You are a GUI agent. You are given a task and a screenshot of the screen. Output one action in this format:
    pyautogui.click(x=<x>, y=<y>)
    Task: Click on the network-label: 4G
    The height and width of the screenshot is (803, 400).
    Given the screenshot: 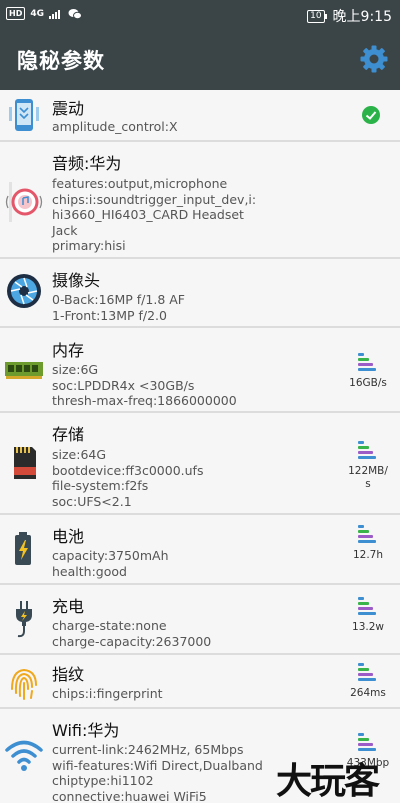 What is the action you would take?
    pyautogui.click(x=37, y=13)
    